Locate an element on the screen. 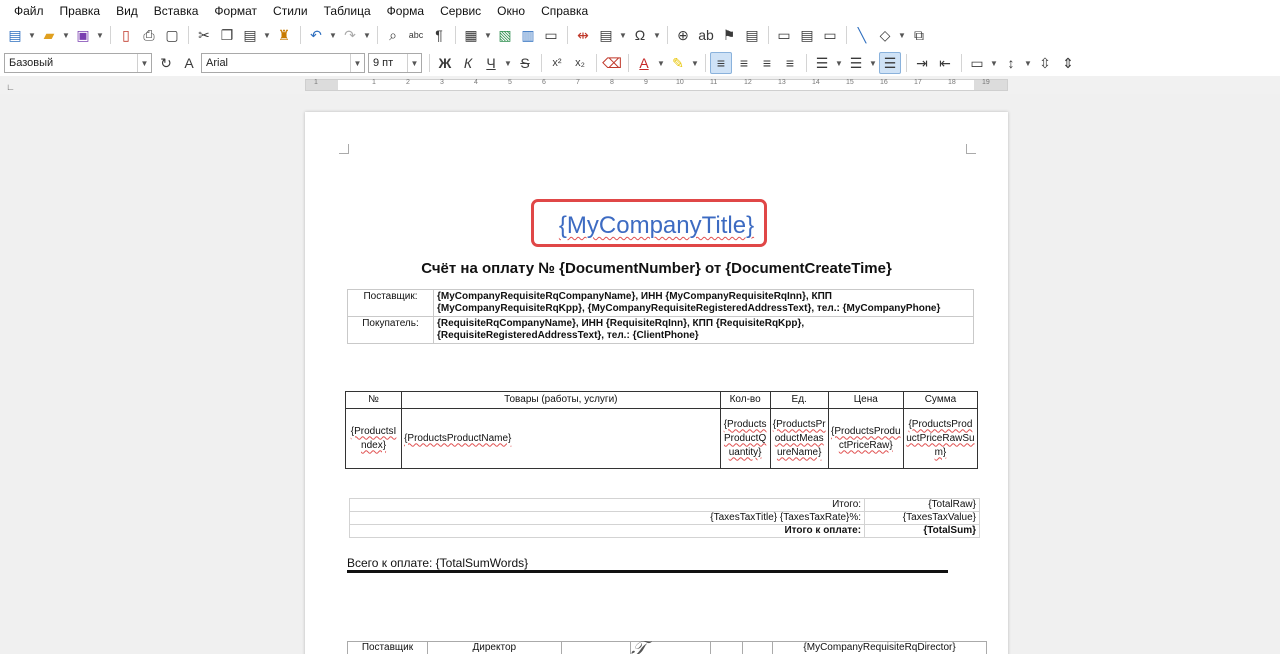  open-folder-icon: ▰ is located at coordinates (49, 35).